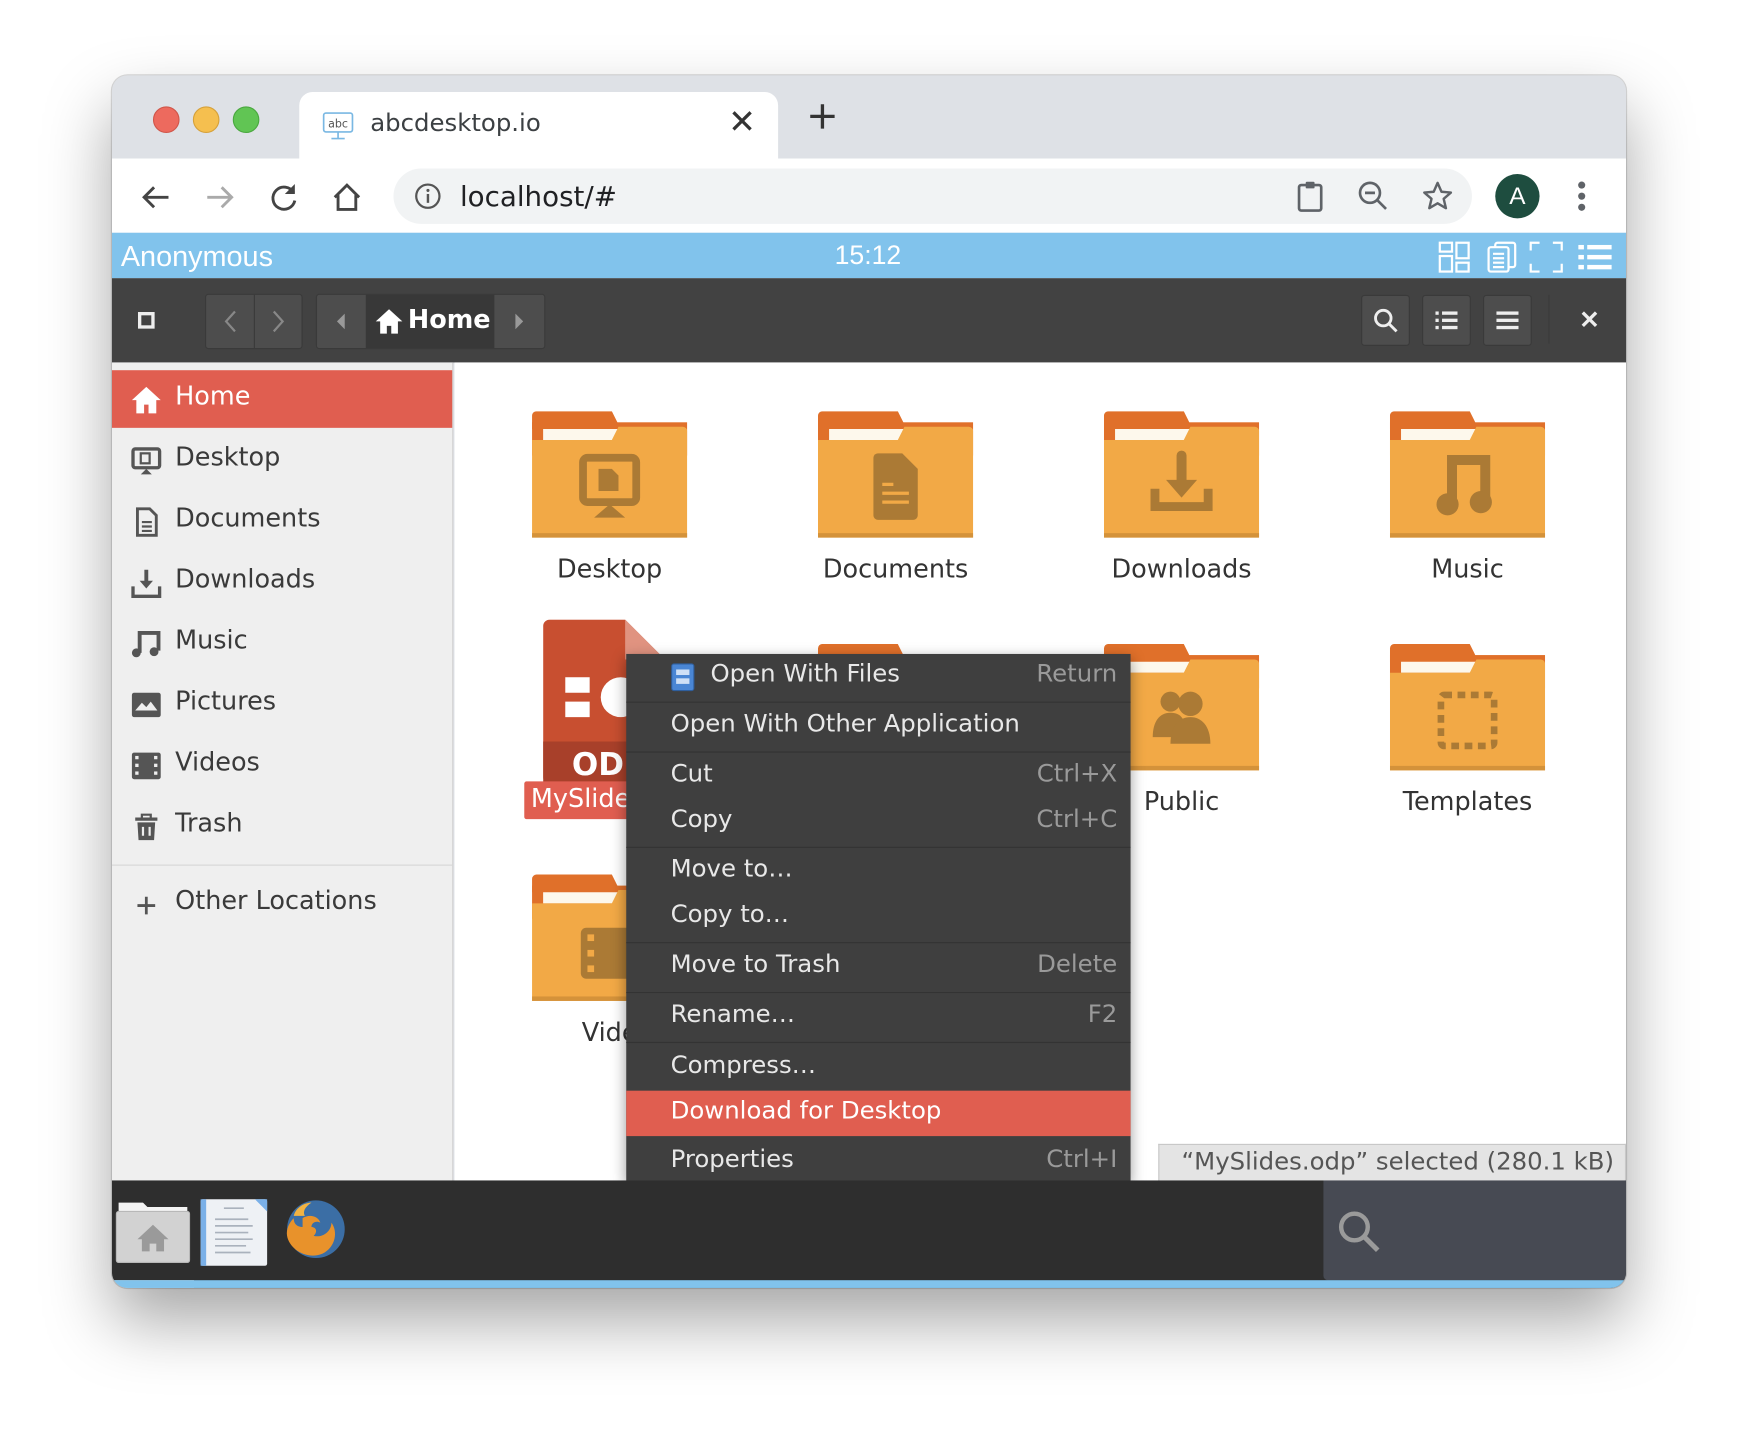 The image size is (1738, 1437). I want to click on sidebar-item-home: Home, so click(282, 399).